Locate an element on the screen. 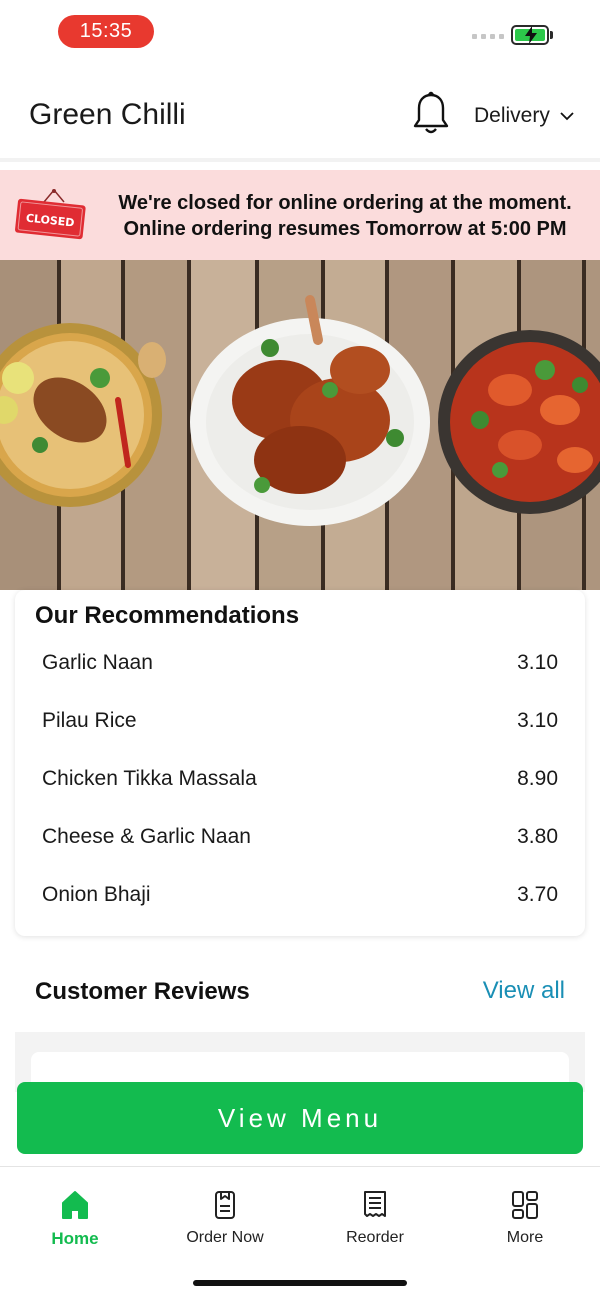  chevron-down-icon is located at coordinates (567, 116).